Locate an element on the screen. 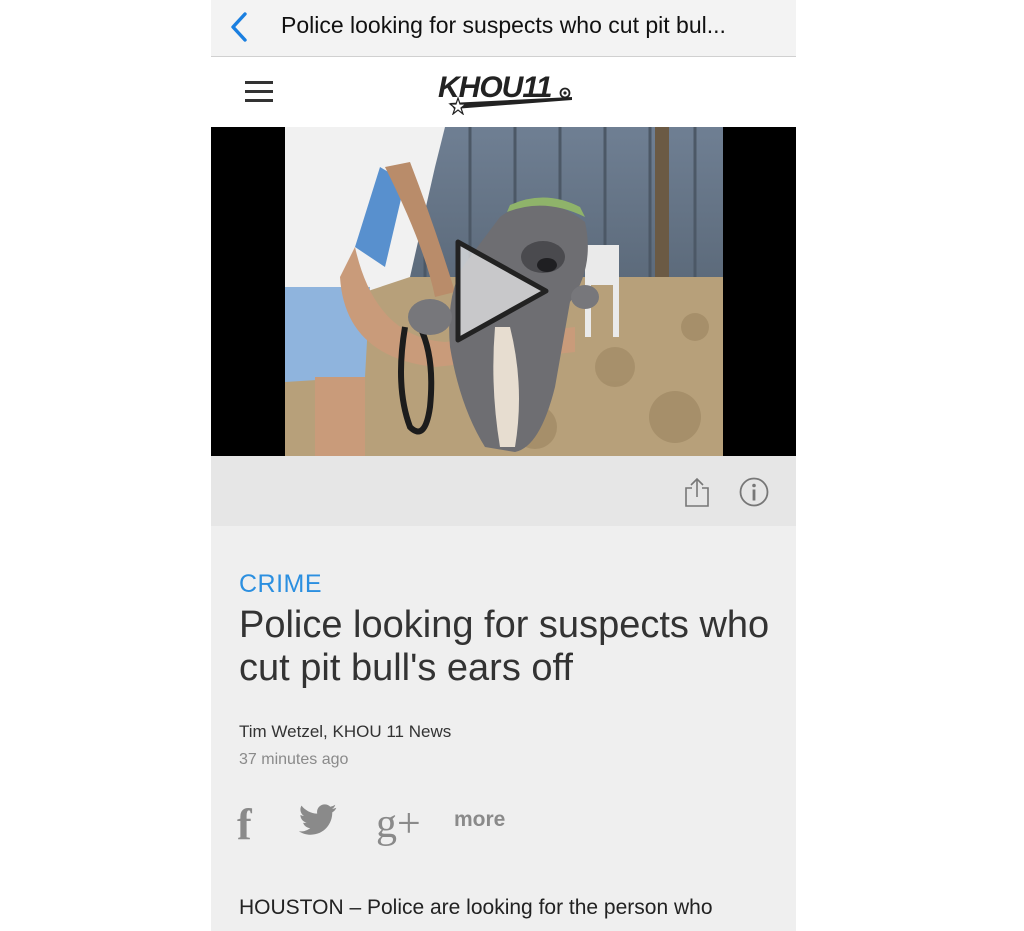 This screenshot has height=931, width=1024. twitter-icon is located at coordinates (317, 819).